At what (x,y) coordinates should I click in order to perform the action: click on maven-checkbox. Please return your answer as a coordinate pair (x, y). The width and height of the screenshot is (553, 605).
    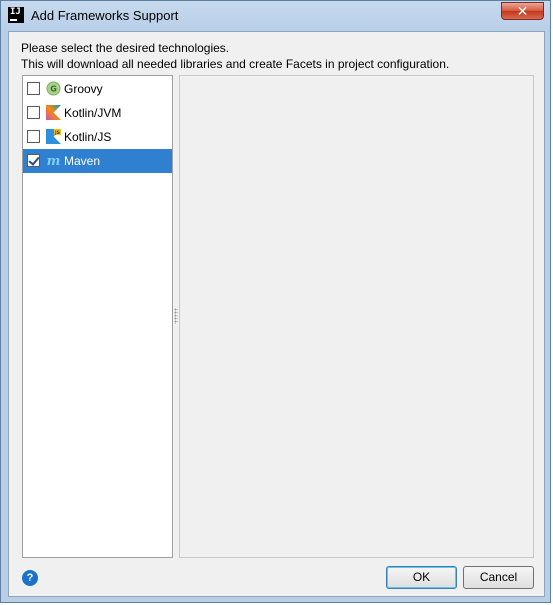
    Looking at the image, I should click on (33, 160).